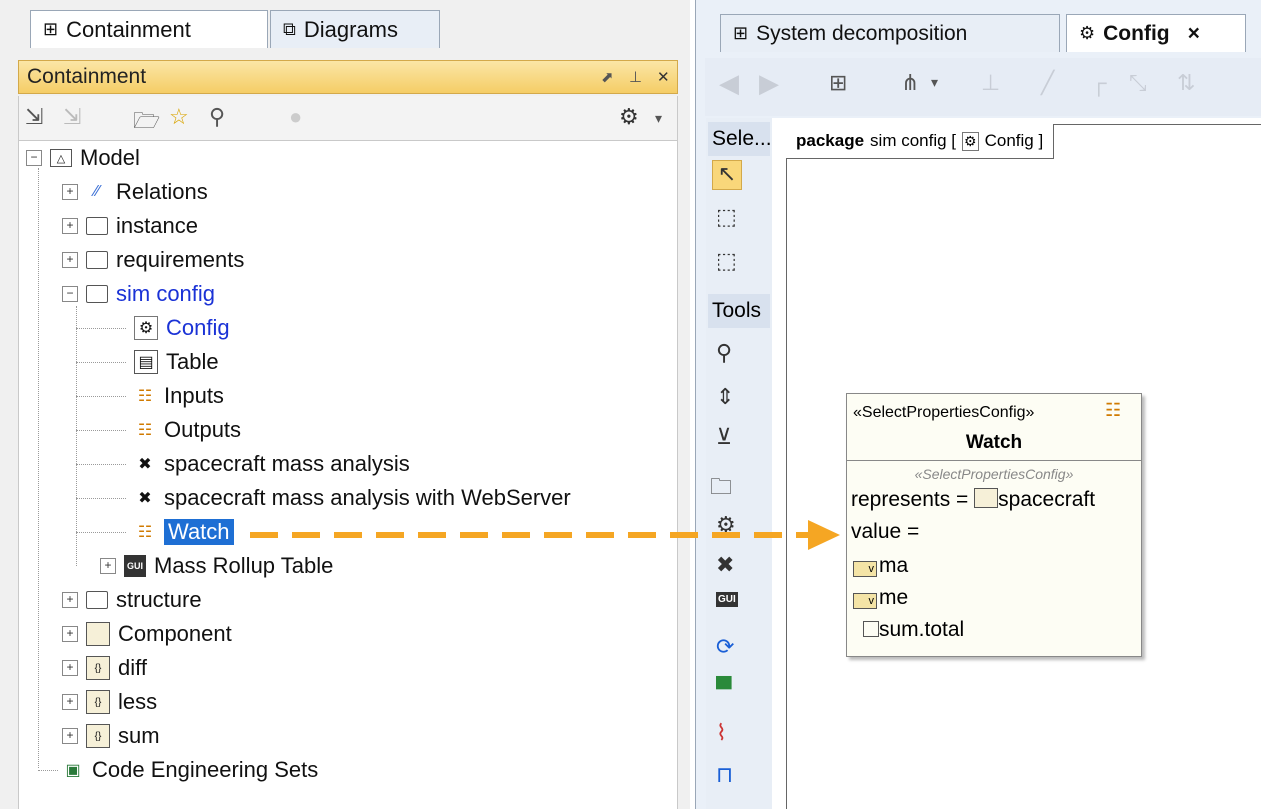 The image size is (1261, 809). Describe the element at coordinates (130, 226) in the screenshot. I see `tree-item-instance: + instance` at that location.